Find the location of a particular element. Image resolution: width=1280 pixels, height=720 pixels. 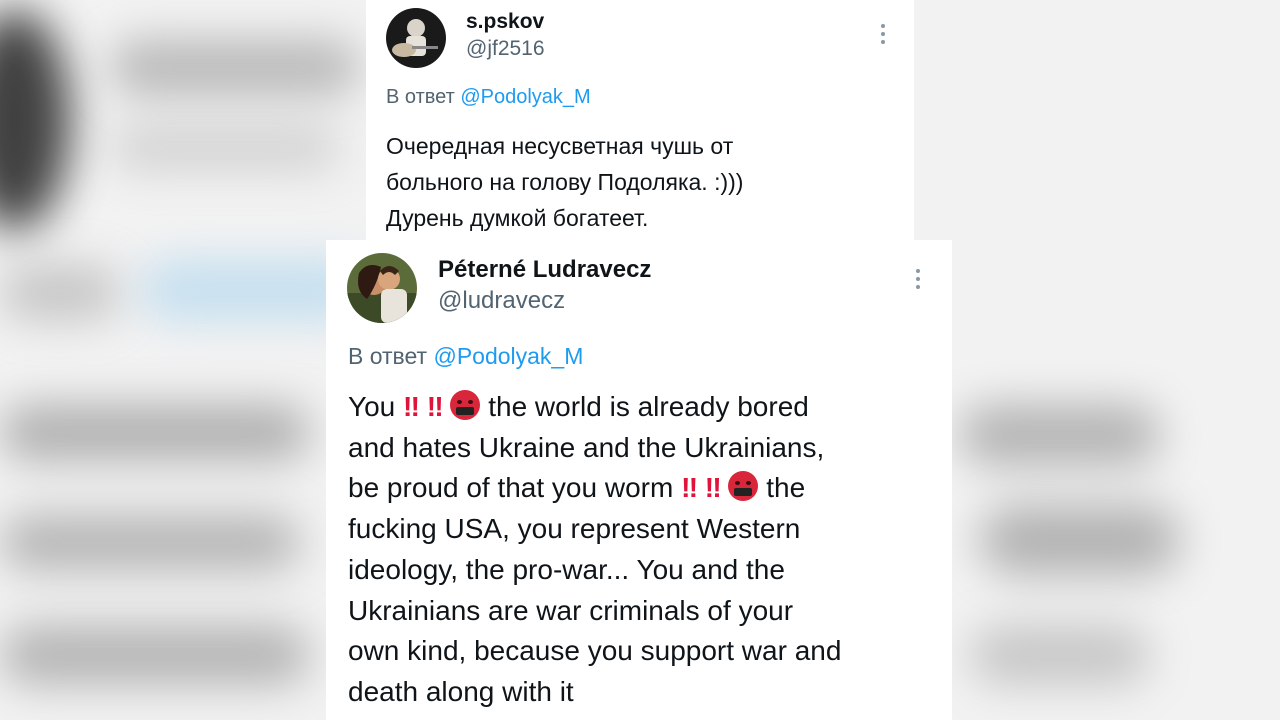

text-span: the world is already bored is located at coordinates (644, 406).